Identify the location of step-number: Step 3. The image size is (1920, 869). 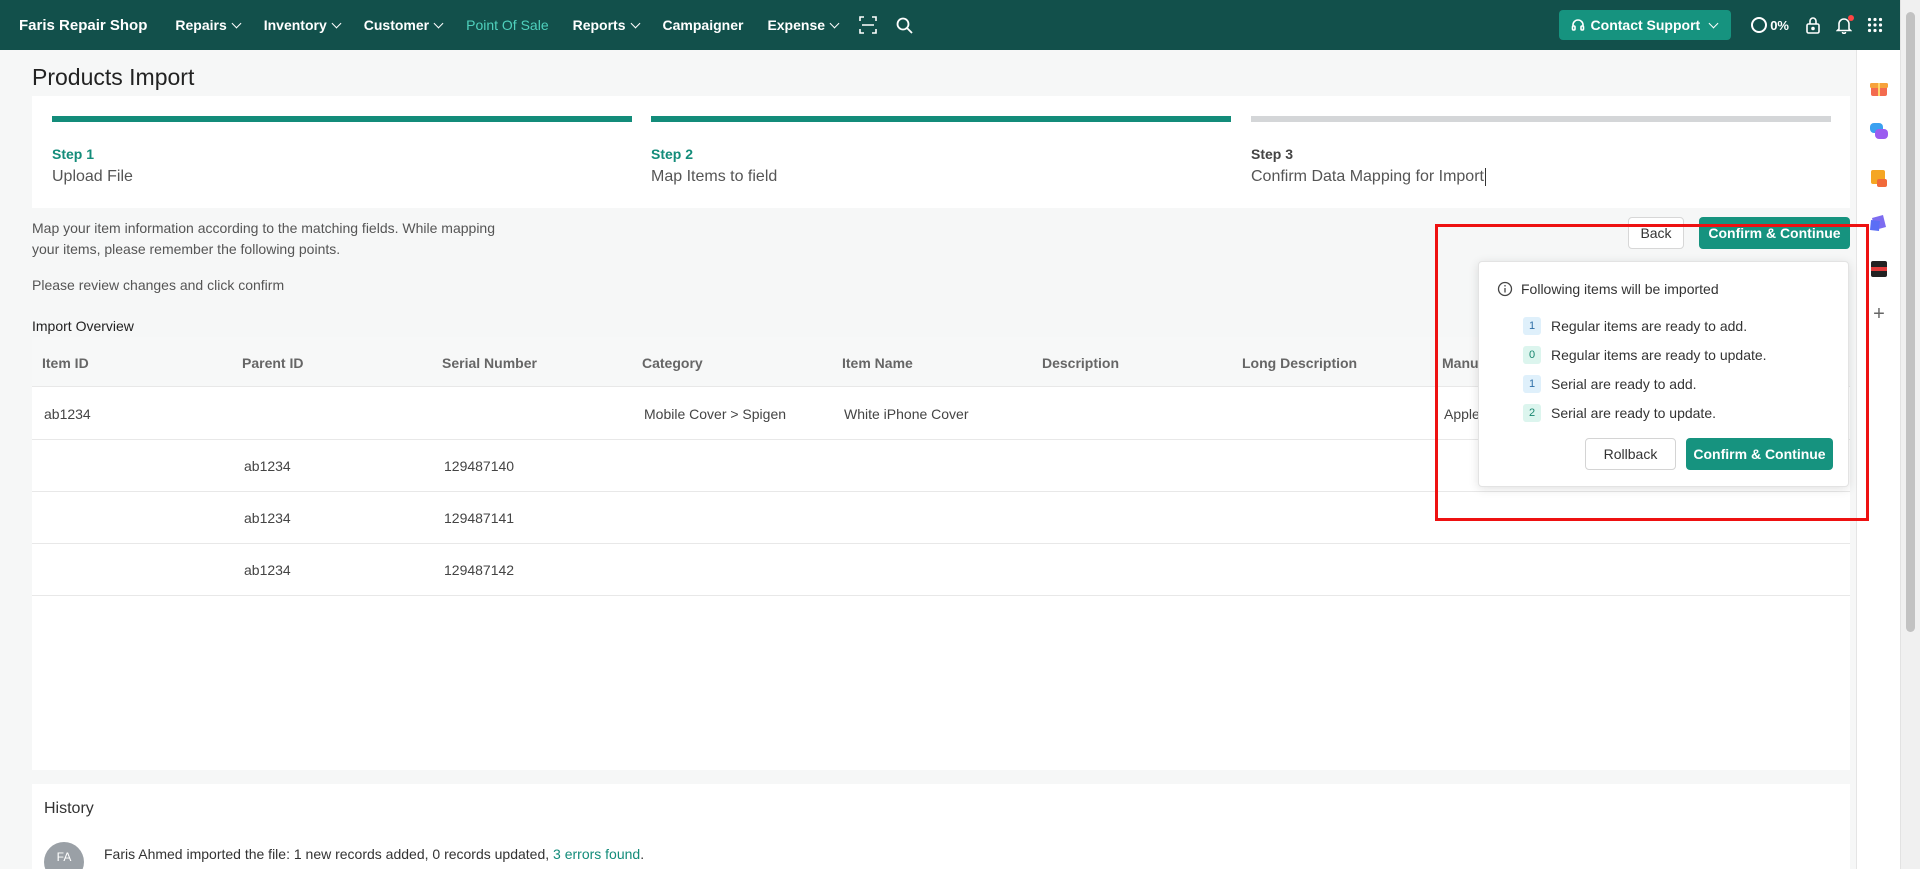
(1272, 154).